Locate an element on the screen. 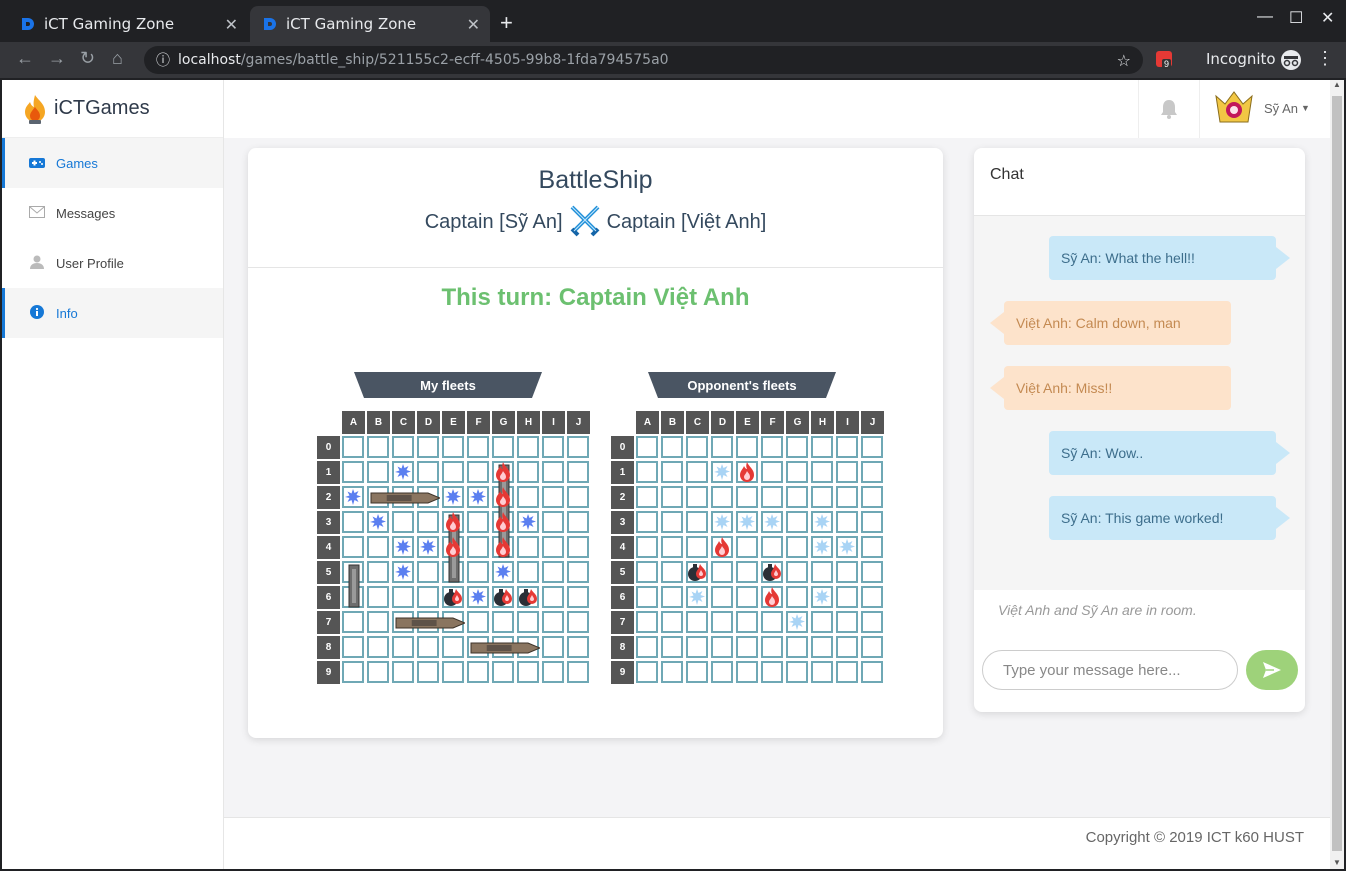  maximize-icon: ☐ is located at coordinates (1296, 18).